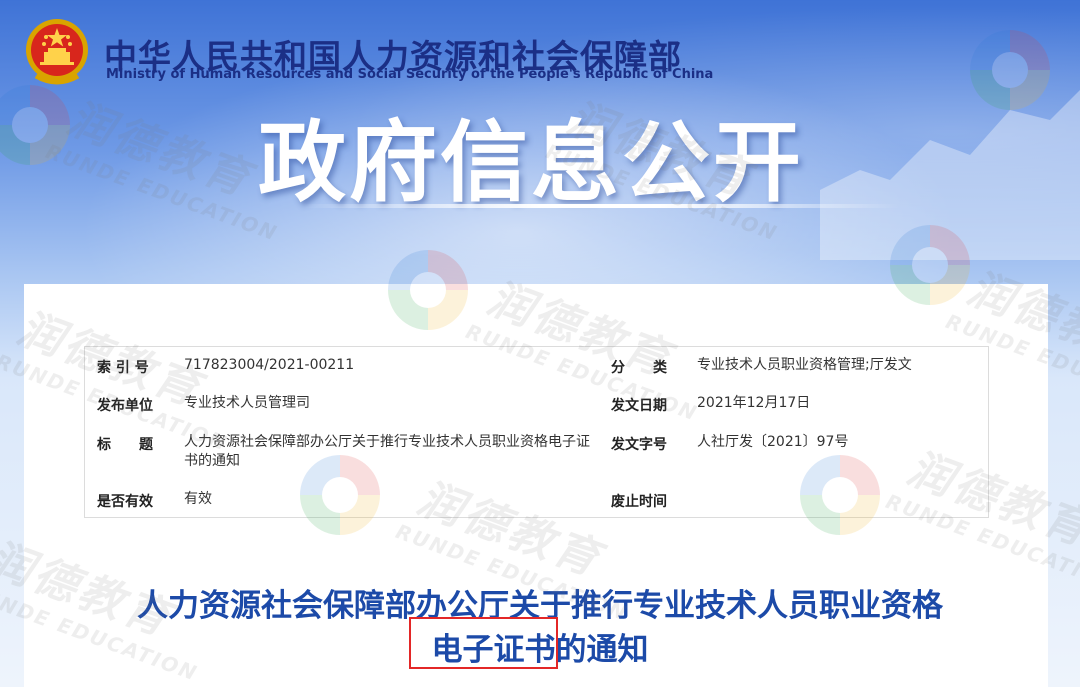 The height and width of the screenshot is (687, 1080). What do you see at coordinates (639, 445) in the screenshot?
I see `docno-label: 发文字号` at bounding box center [639, 445].